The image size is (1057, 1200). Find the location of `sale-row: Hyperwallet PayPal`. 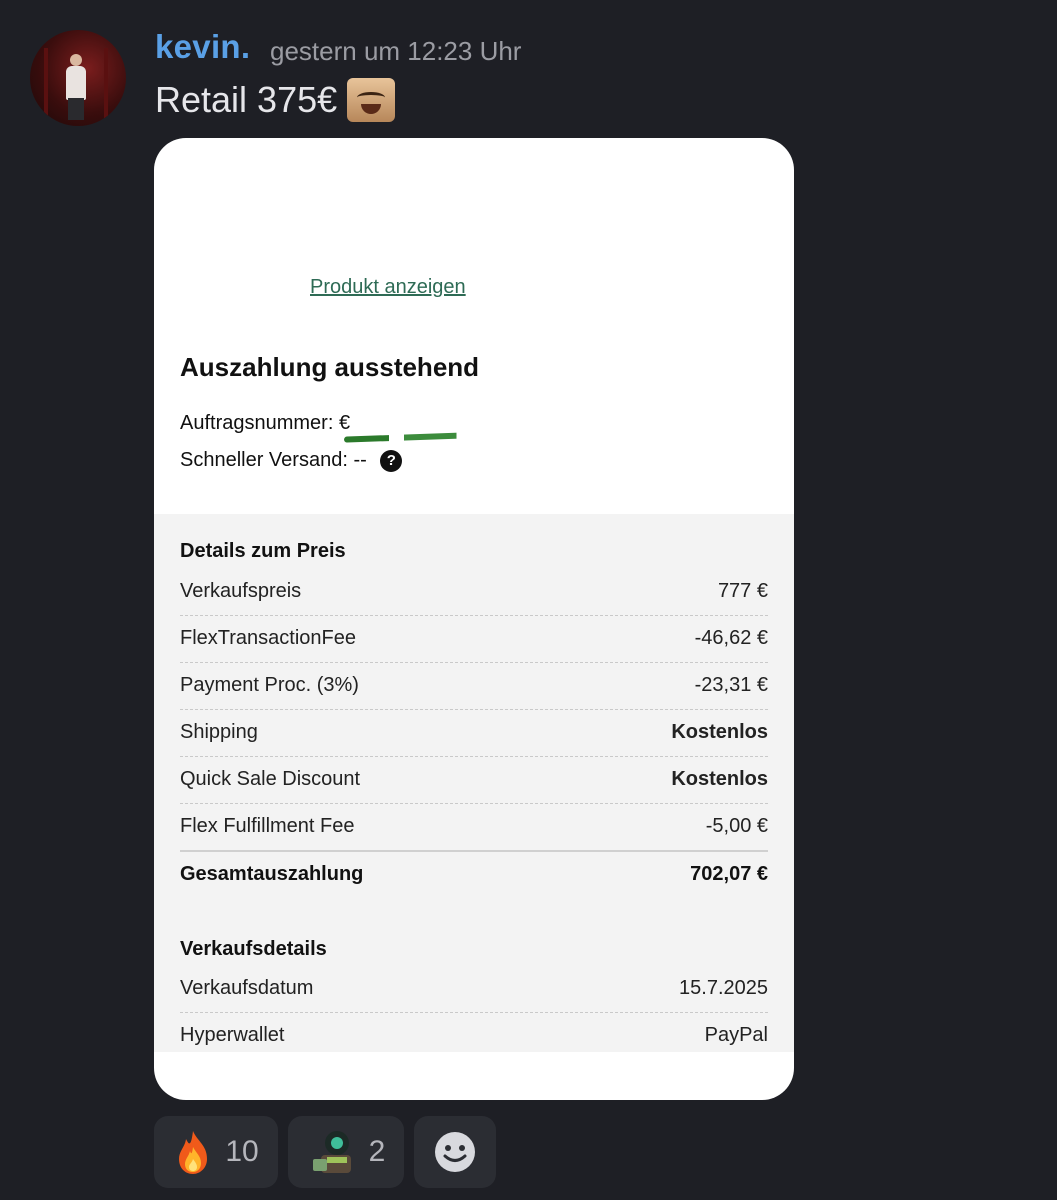

sale-row: Hyperwallet PayPal is located at coordinates (474, 1035).